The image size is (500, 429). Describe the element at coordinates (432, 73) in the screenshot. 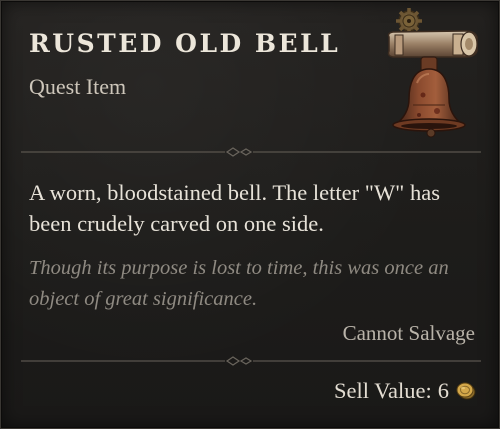

I see `rusted-bell-icon` at that location.